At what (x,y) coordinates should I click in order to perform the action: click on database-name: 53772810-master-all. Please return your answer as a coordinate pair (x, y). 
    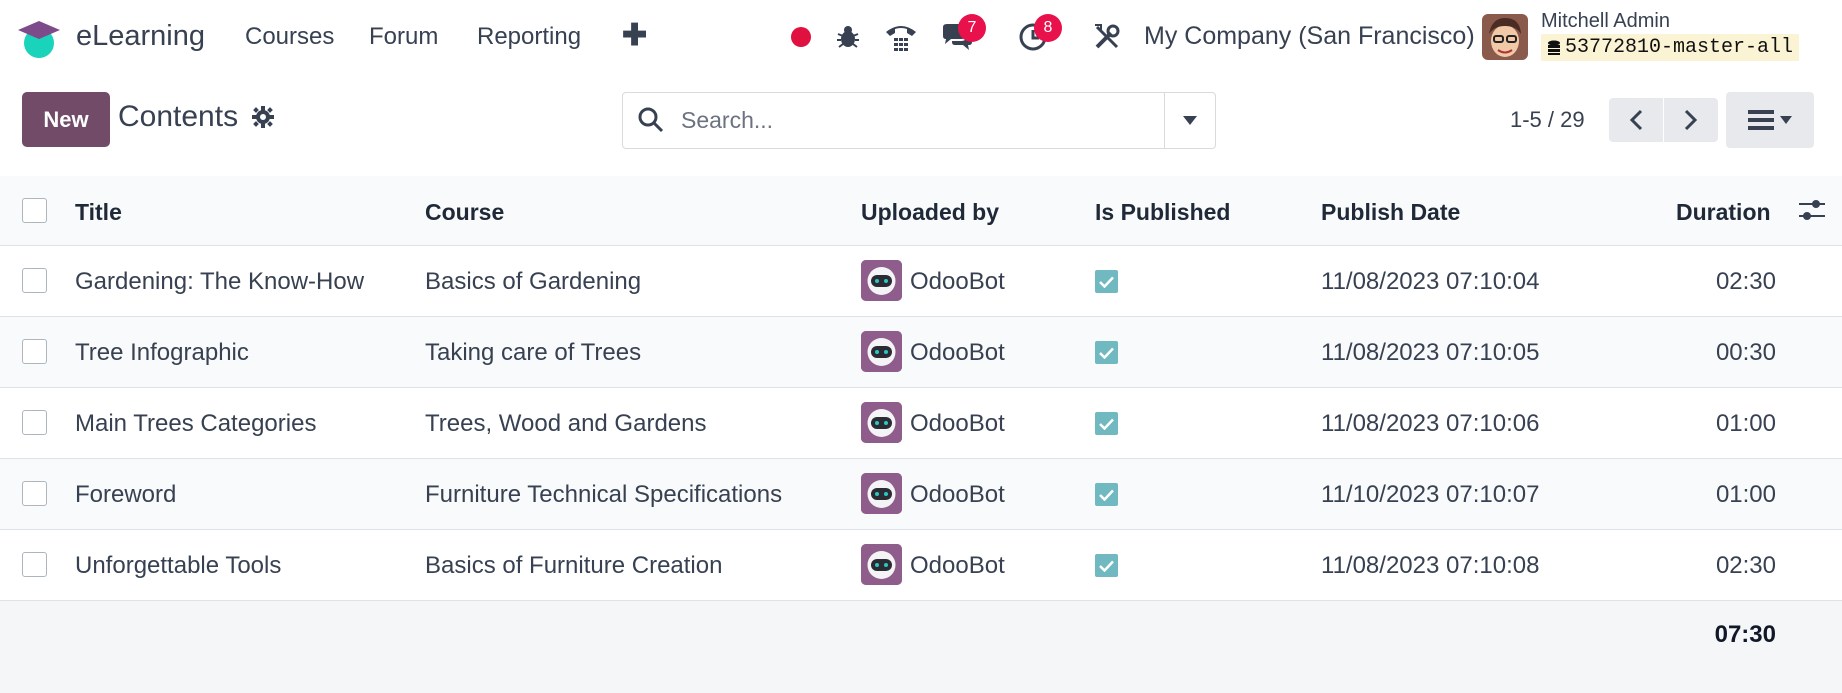
    Looking at the image, I should click on (1679, 47).